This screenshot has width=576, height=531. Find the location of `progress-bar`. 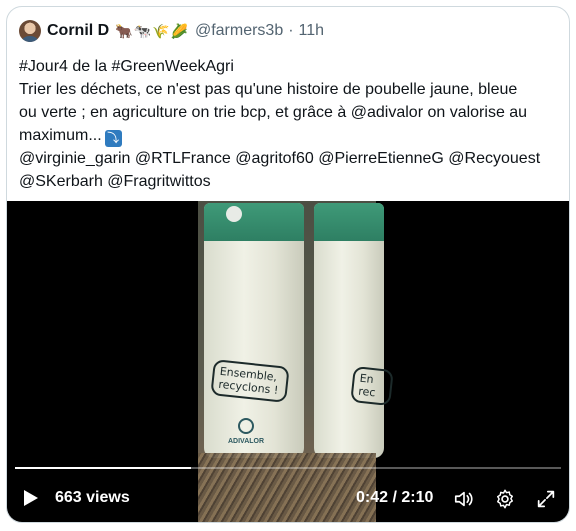

progress-bar is located at coordinates (288, 468).